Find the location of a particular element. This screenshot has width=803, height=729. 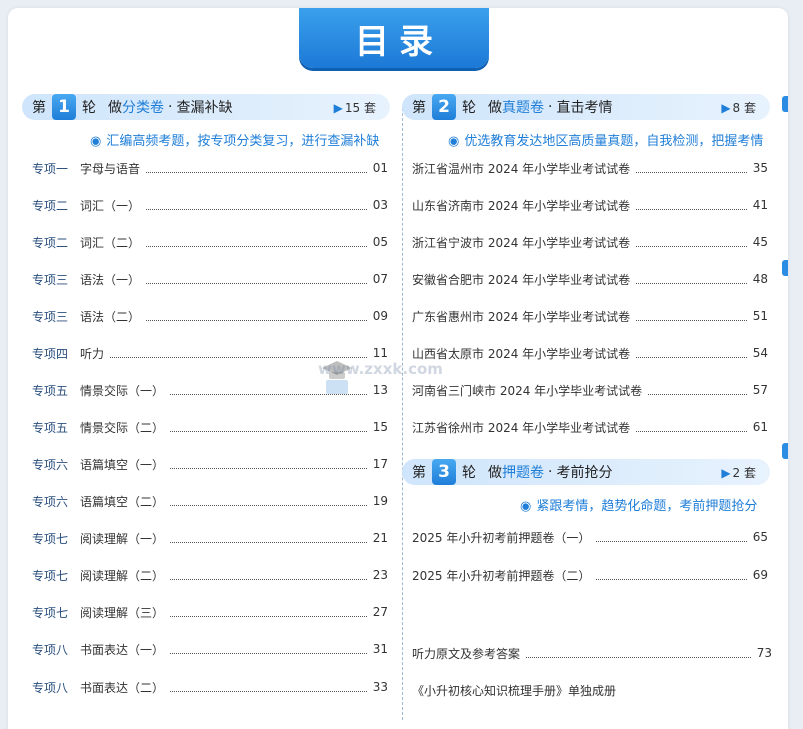

toc-row: 江苏省徐州市 2024 年小学毕业考试试卷 61 is located at coordinates (590, 427).